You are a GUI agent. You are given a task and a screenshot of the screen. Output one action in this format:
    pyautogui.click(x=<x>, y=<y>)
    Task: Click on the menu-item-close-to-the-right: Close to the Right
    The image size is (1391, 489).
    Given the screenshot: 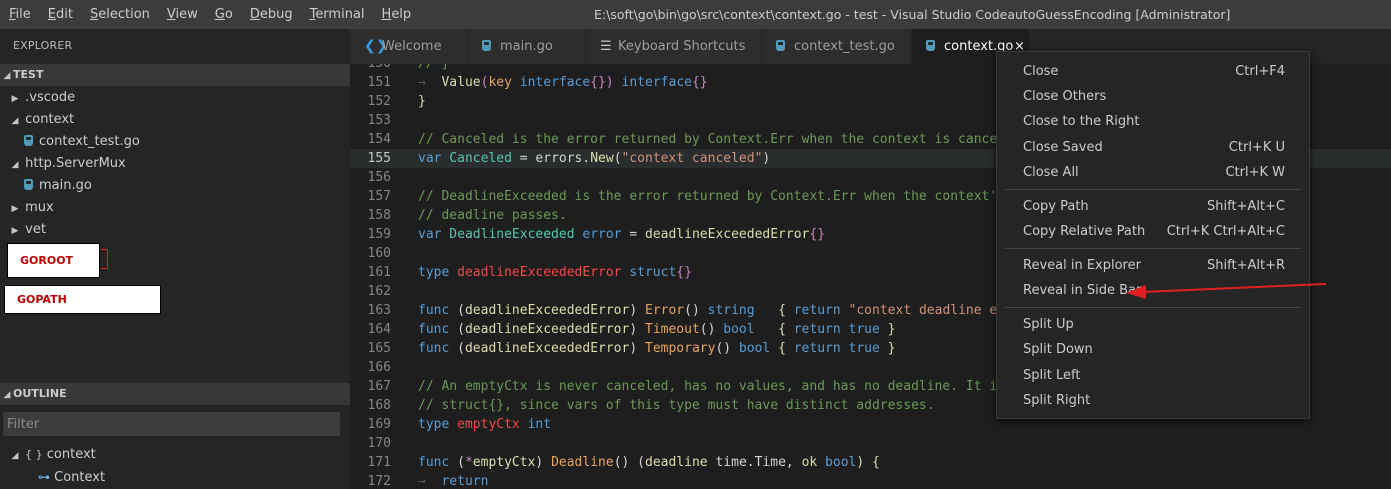 What is the action you would take?
    pyautogui.click(x=1153, y=121)
    